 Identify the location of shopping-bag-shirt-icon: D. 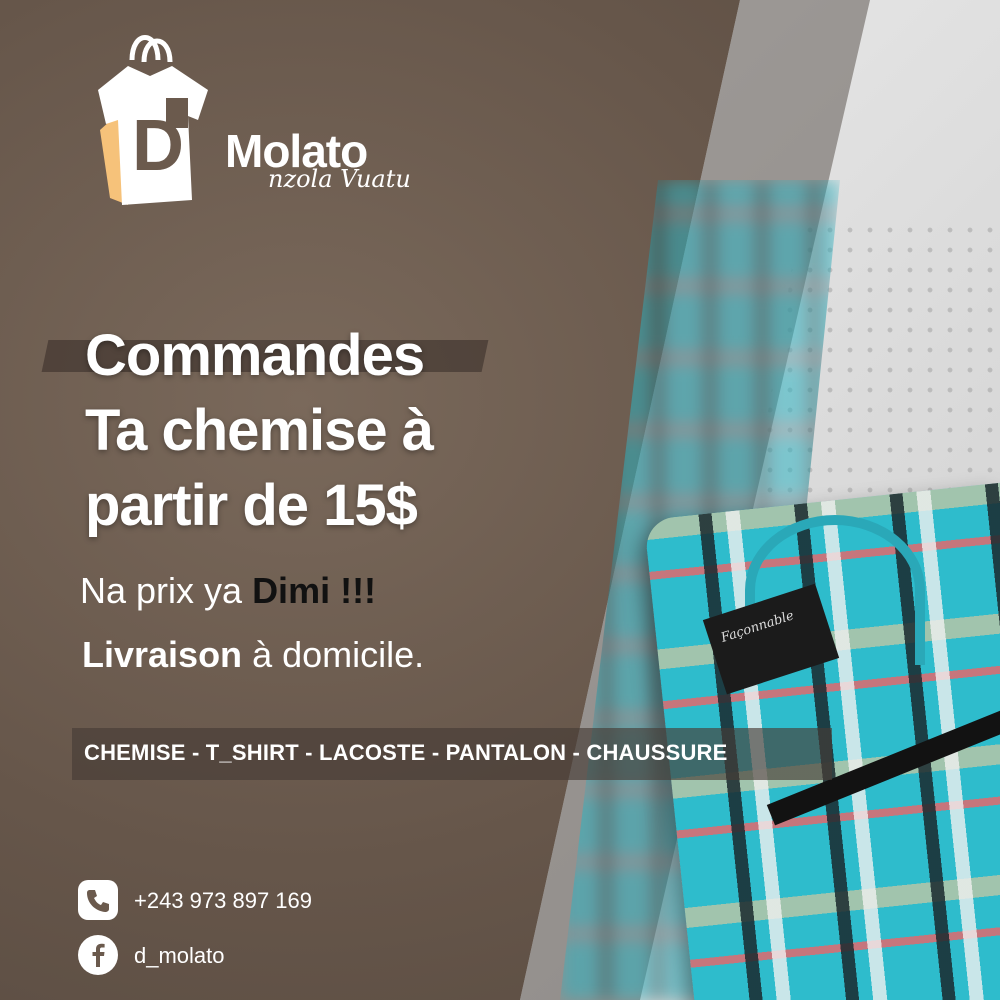
(153, 120).